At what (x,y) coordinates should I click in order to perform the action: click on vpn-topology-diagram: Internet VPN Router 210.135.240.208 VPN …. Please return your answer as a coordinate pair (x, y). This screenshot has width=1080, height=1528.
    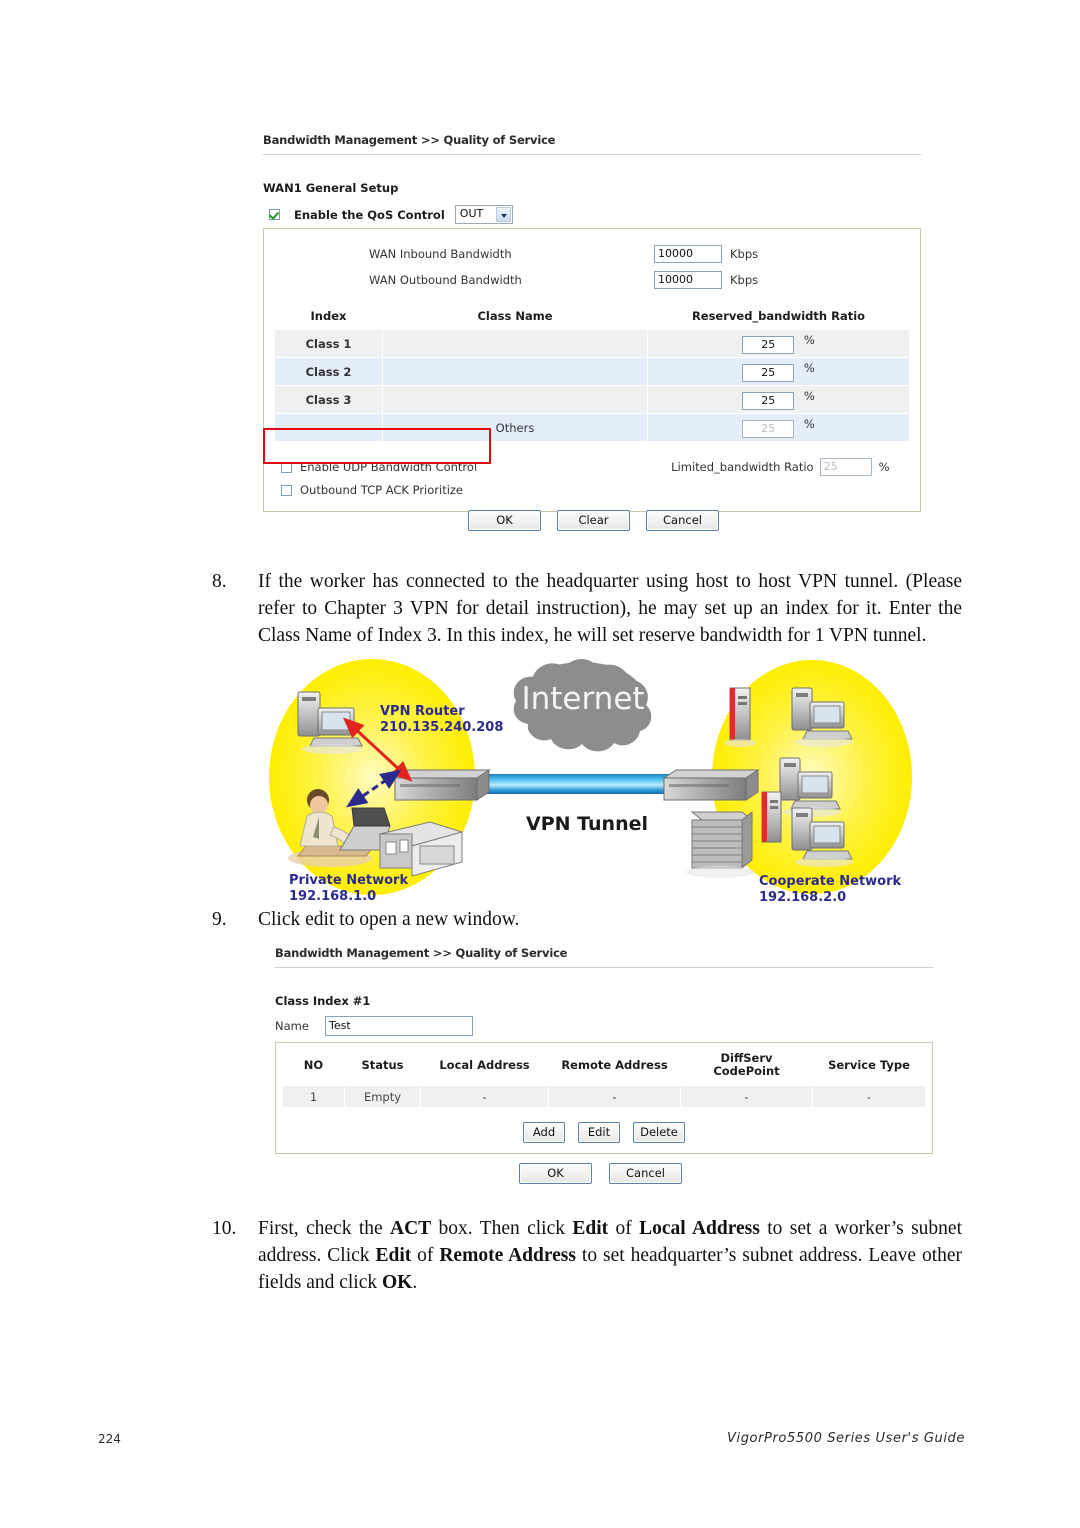
    Looking at the image, I should click on (592, 779).